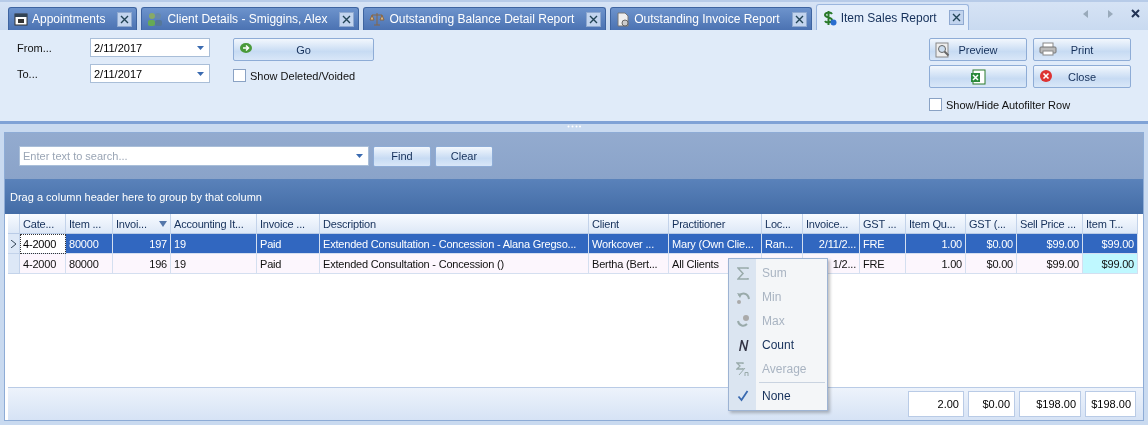 The height and width of the screenshot is (425, 1148). What do you see at coordinates (742, 396) in the screenshot?
I see `check-icon` at bounding box center [742, 396].